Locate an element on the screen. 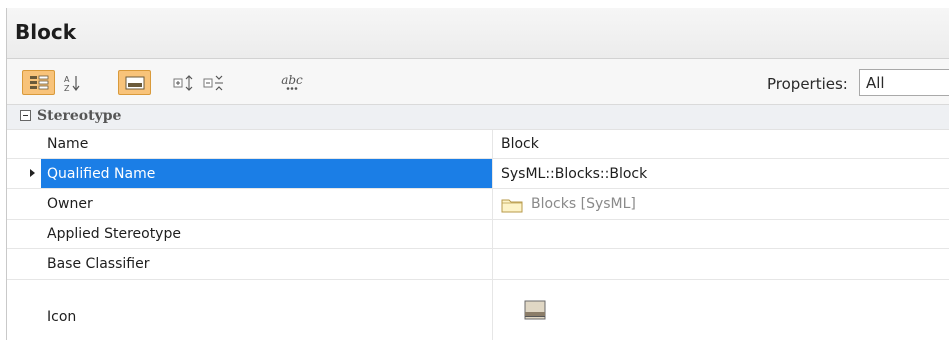 This screenshot has height=340, width=949. property-value: Block is located at coordinates (722, 144).